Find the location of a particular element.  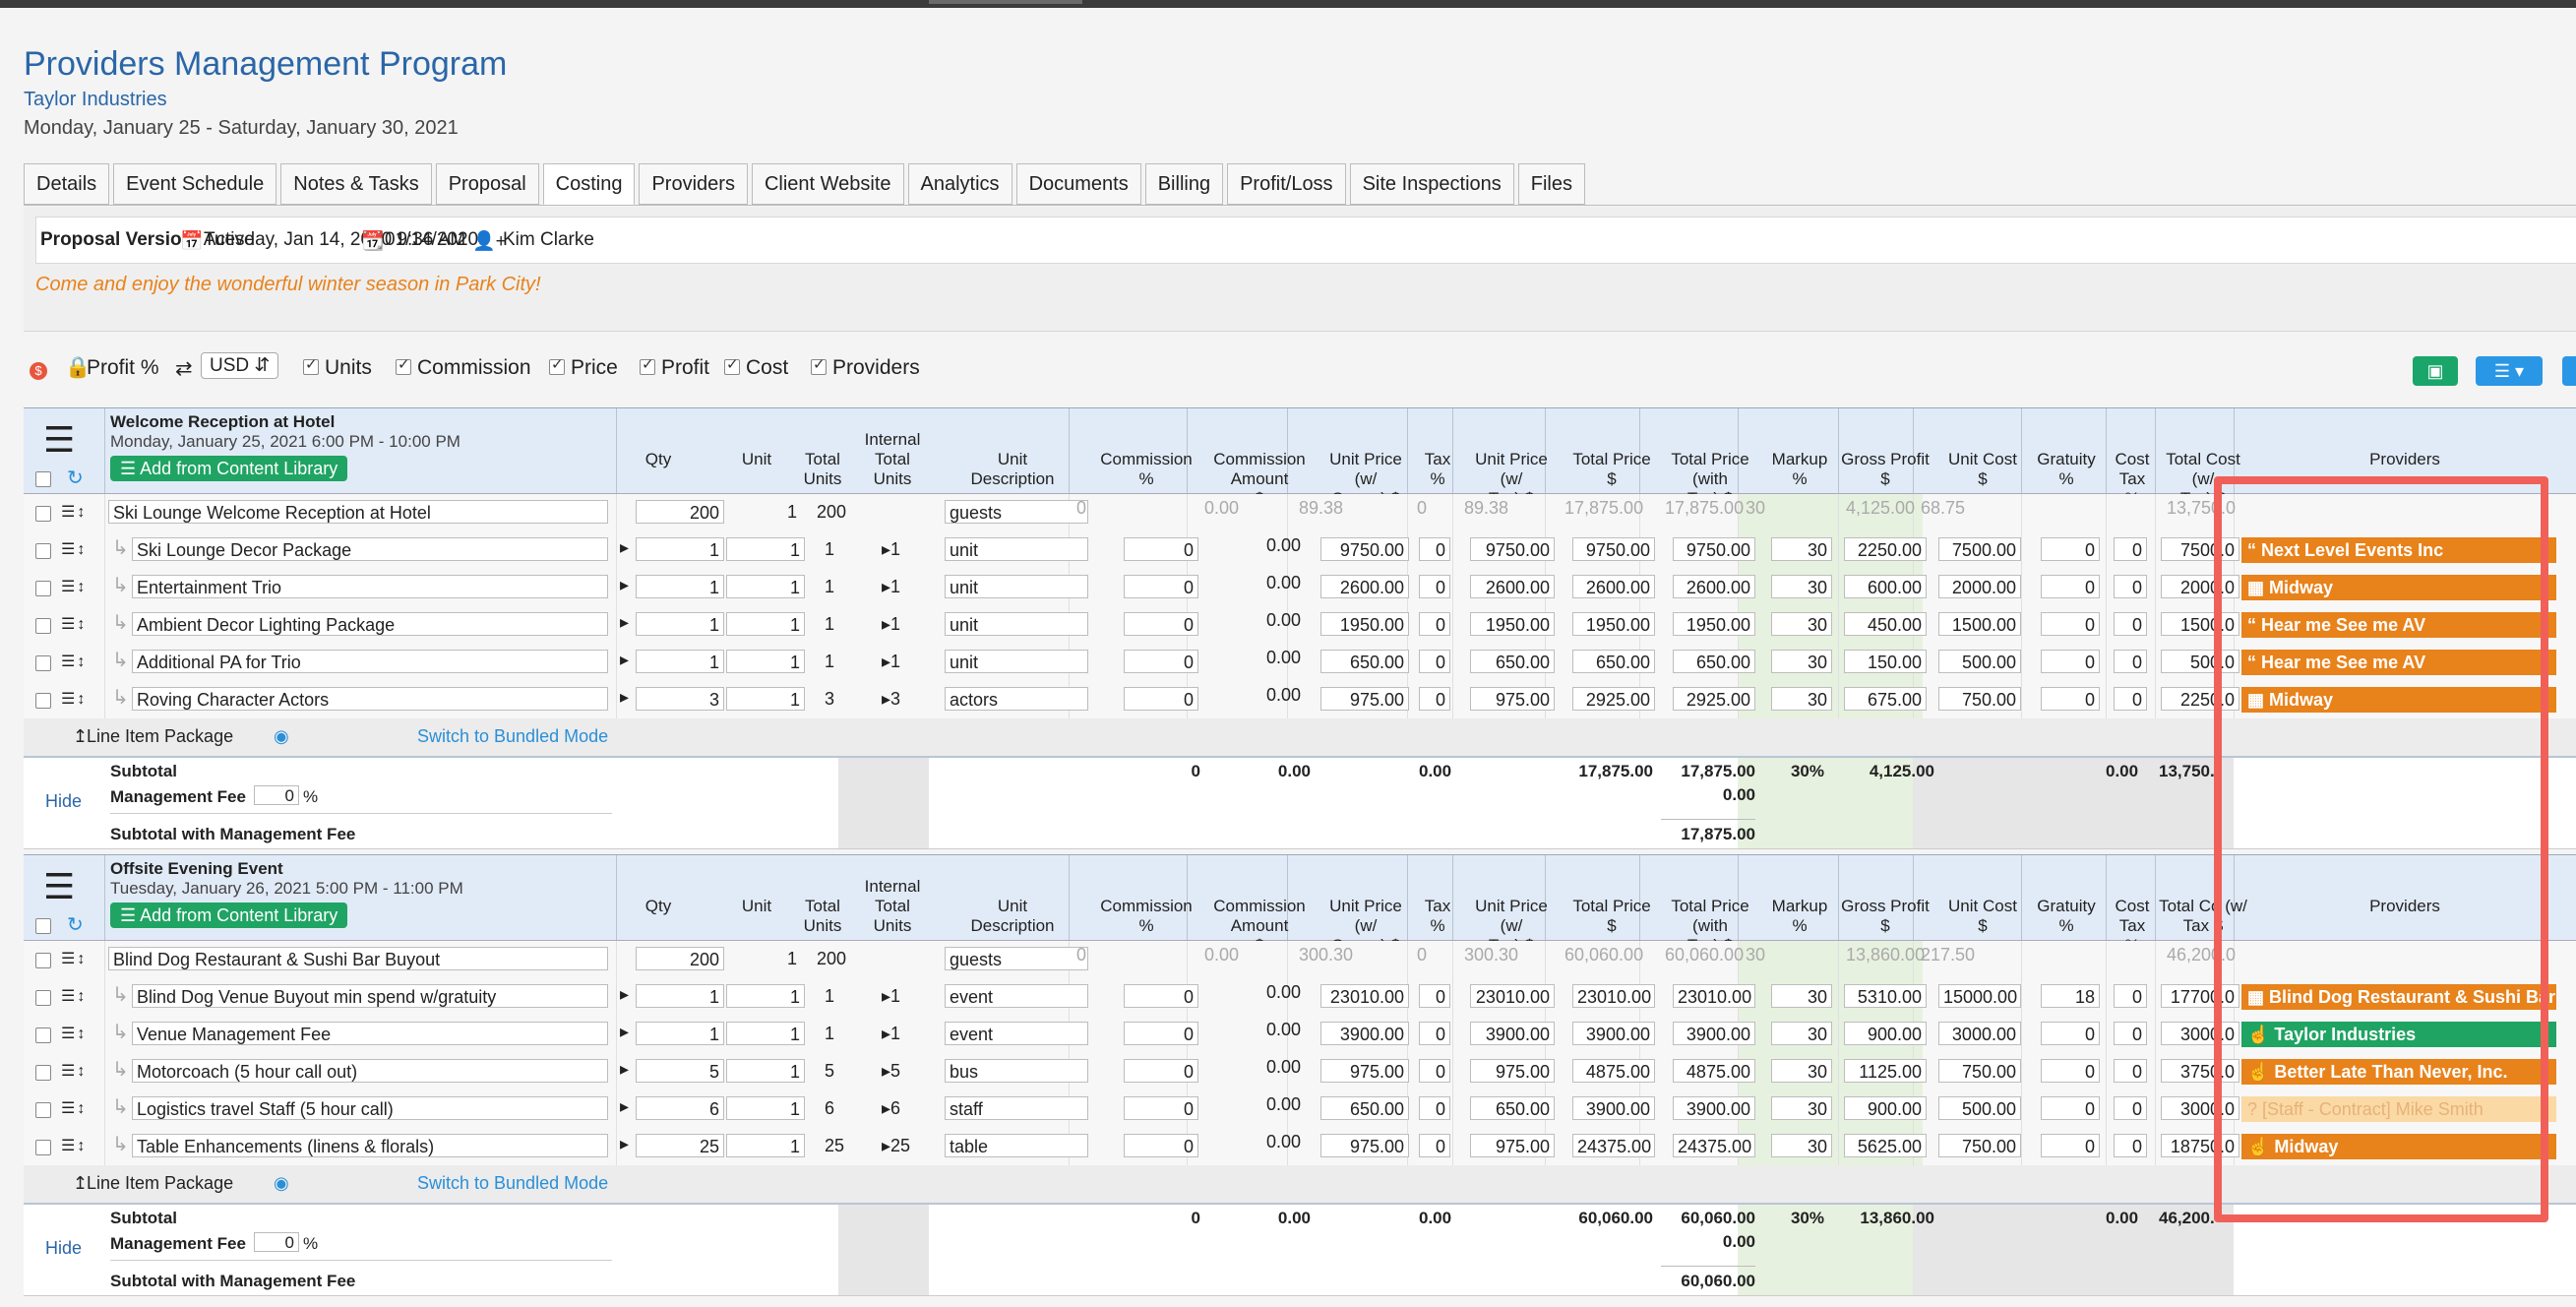

field-tp-tax: 24375.00 is located at coordinates (1714, 1145).